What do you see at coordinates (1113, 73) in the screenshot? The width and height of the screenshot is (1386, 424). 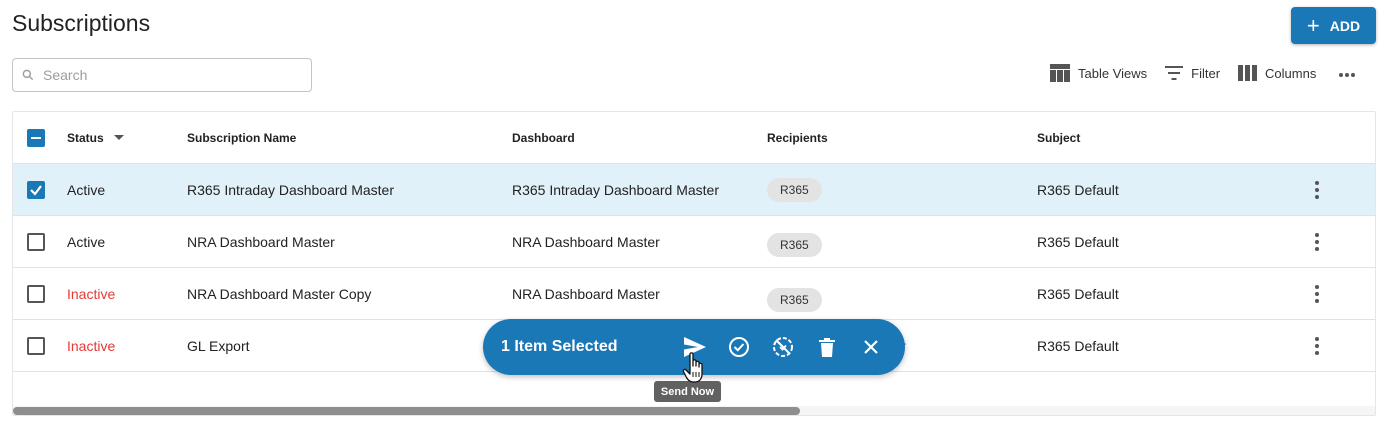 I see `table-views-label: Table Views` at bounding box center [1113, 73].